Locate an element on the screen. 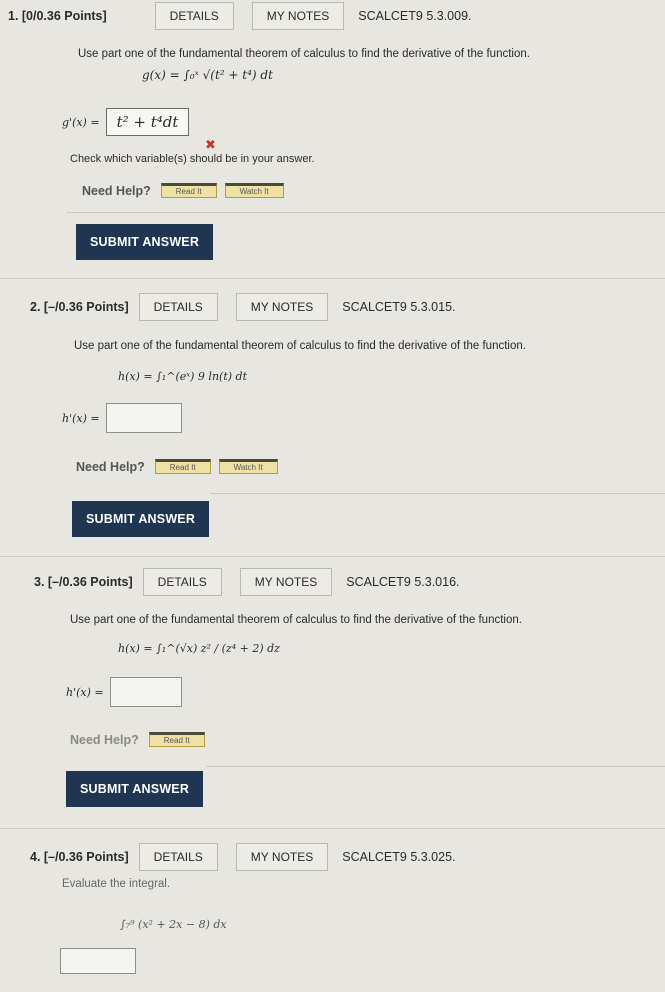 The height and width of the screenshot is (992, 665). function-expression: h(x) = ∫₁^(eˣ) 9 ln(t) dt is located at coordinates (182, 376).